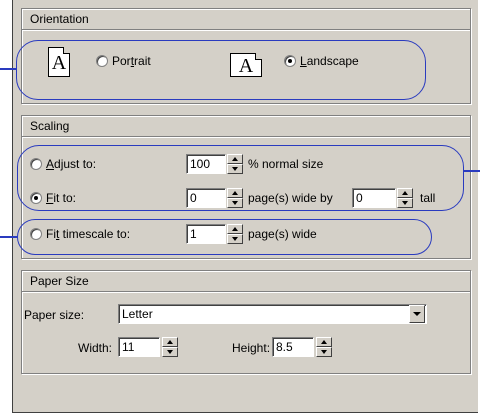  What do you see at coordinates (471, 171) in the screenshot?
I see `scaling-callout-line` at bounding box center [471, 171].